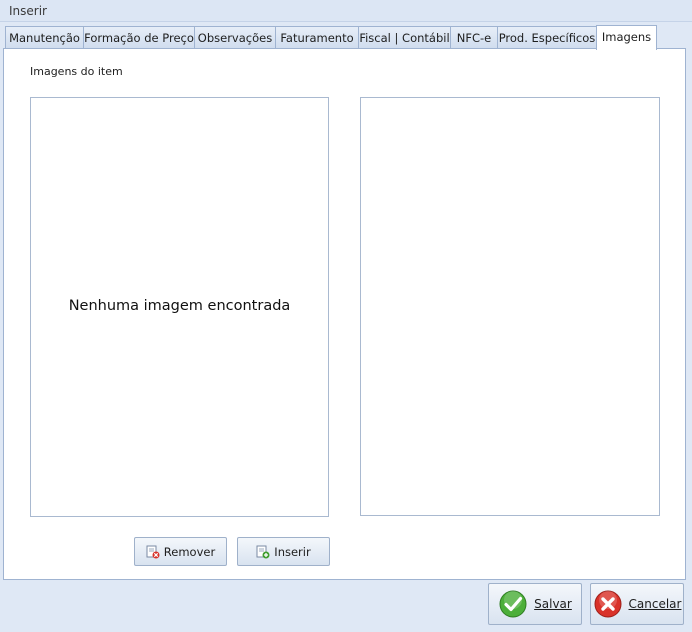 Image resolution: width=692 pixels, height=632 pixels. Describe the element at coordinates (139, 37) in the screenshot. I see `tab-formacao-de-preco: Formação de Preço` at that location.